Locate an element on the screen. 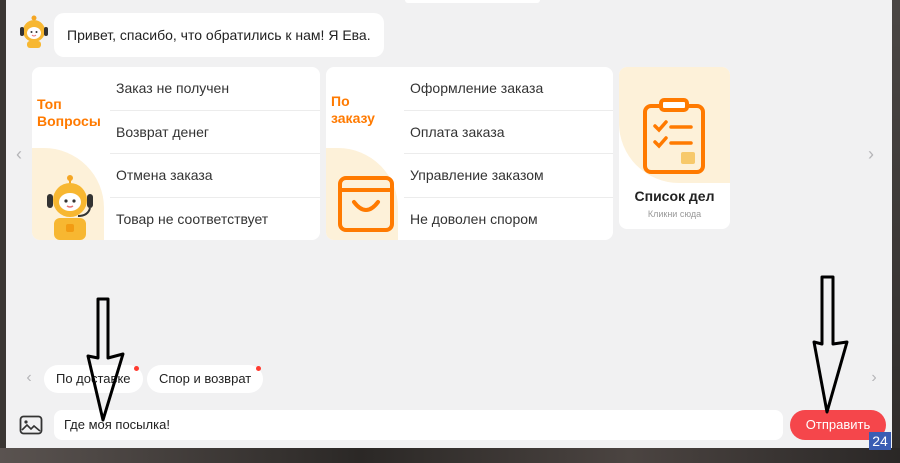 The image size is (900, 463). background-strip is located at coordinates (450, 455).